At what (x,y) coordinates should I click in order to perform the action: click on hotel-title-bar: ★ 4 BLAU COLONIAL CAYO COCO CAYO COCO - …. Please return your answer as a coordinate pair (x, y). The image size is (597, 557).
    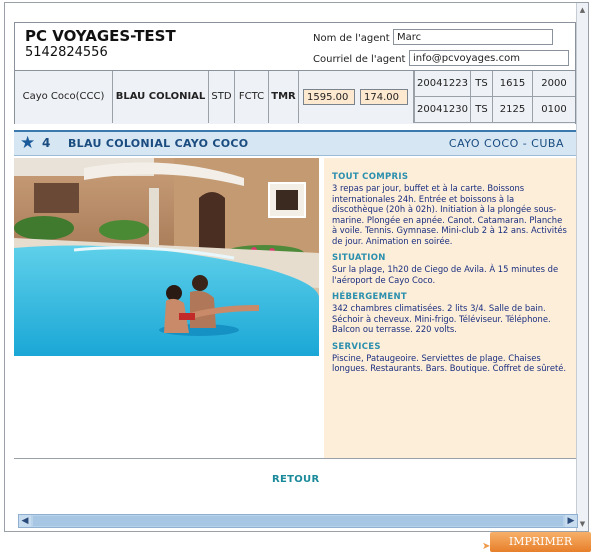
    Looking at the image, I should click on (295, 143).